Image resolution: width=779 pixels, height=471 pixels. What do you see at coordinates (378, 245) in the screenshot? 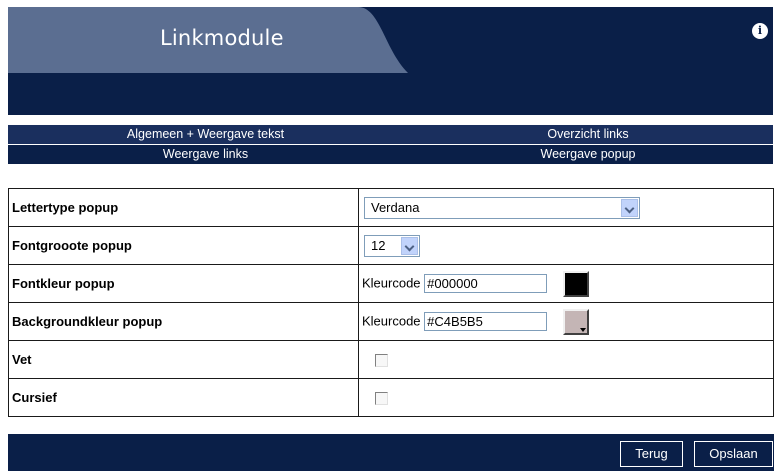
I see `fontsize-select-value: 12` at bounding box center [378, 245].